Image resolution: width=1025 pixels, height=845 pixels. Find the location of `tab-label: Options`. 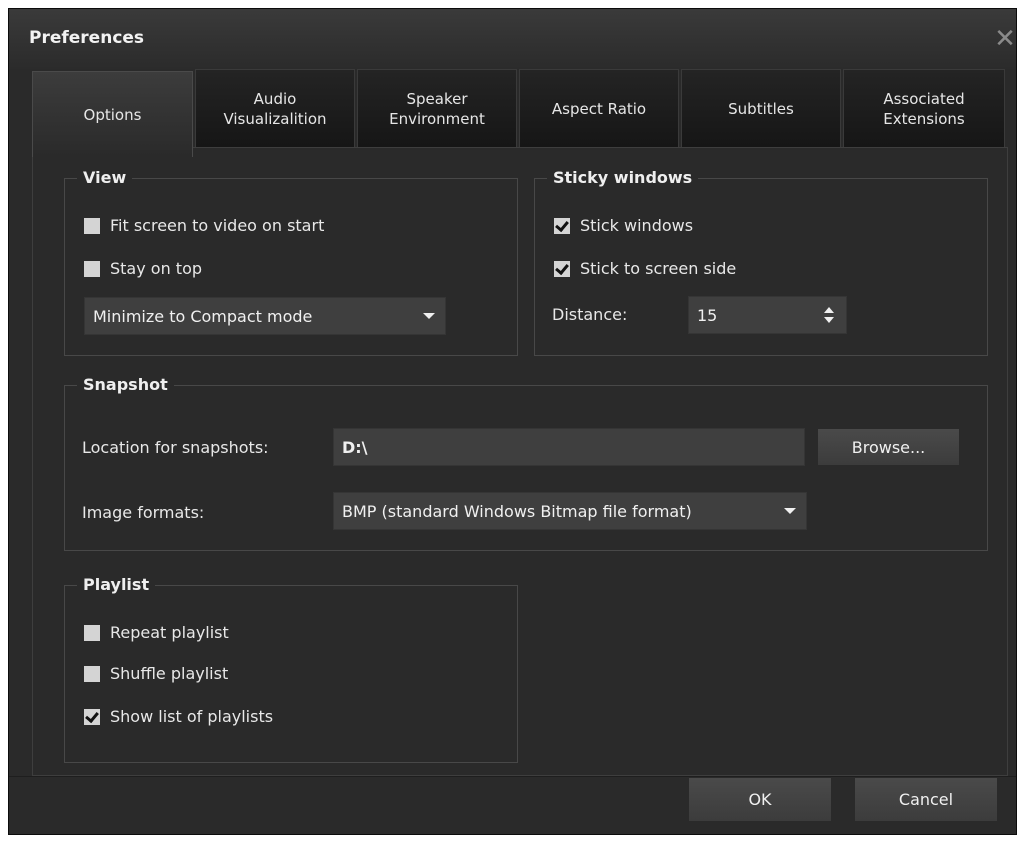

tab-label: Options is located at coordinates (112, 114).